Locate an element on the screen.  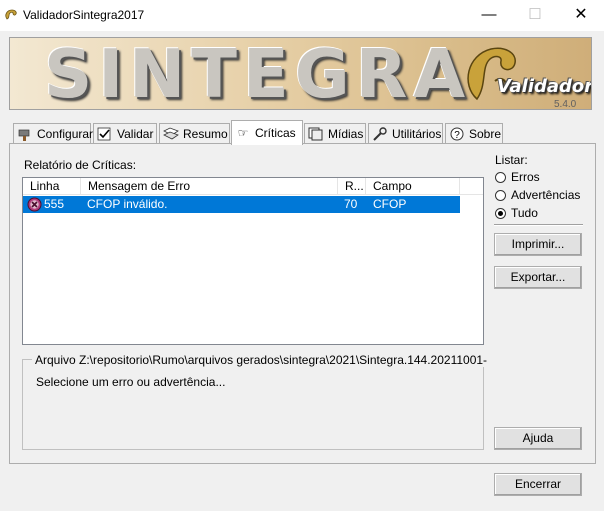
cell-r: 70 is located at coordinates (351, 204).